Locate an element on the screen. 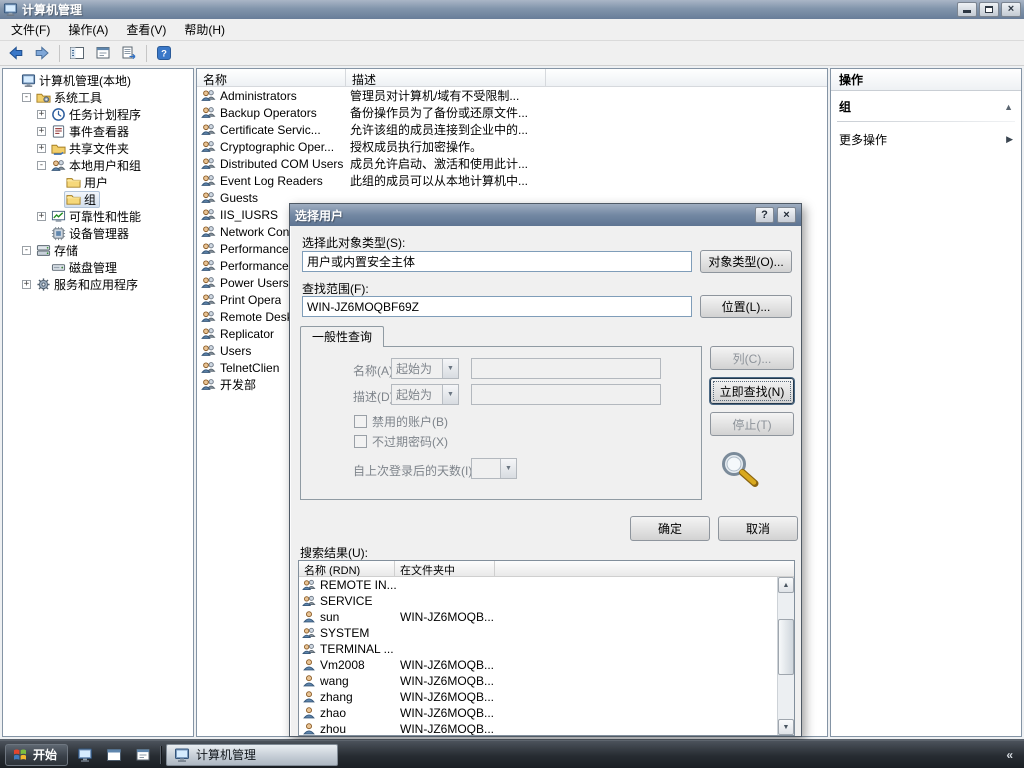 The image size is (1024, 768). dialog-close-button: × is located at coordinates (786, 215).